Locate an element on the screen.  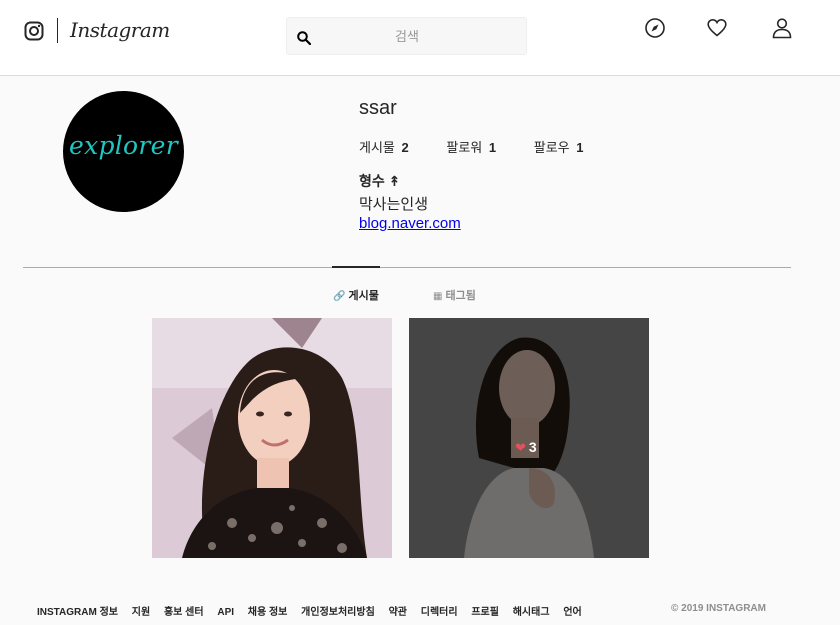
followers-stat-count: 1 is located at coordinates (492, 147).